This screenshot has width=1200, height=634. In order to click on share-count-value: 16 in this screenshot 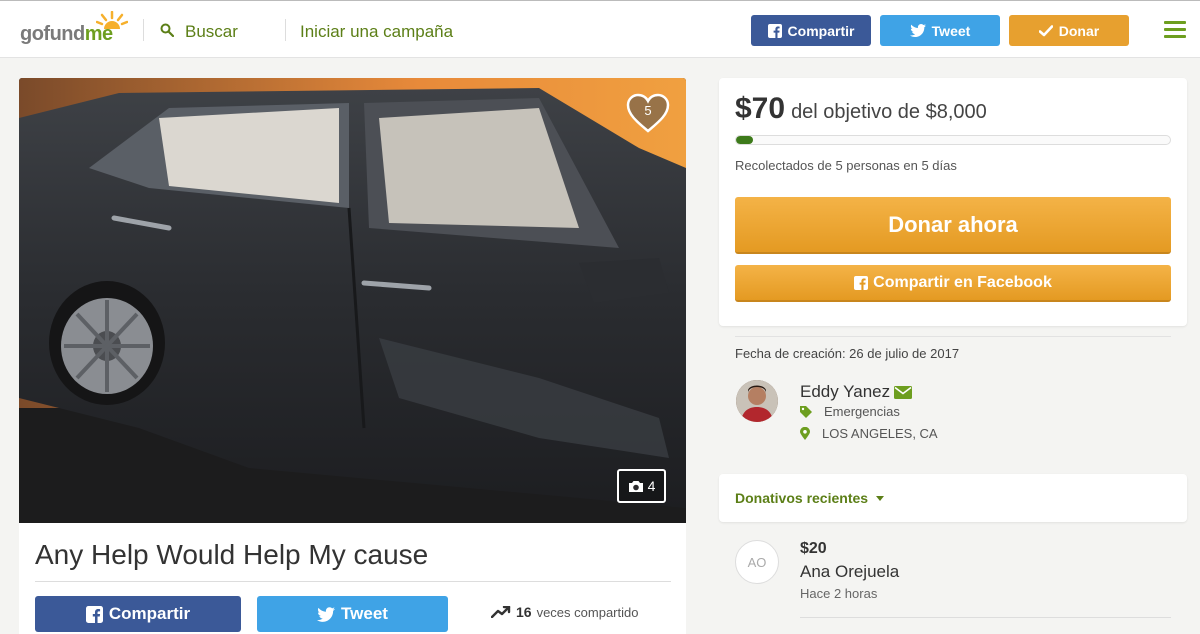, I will do `click(524, 612)`.